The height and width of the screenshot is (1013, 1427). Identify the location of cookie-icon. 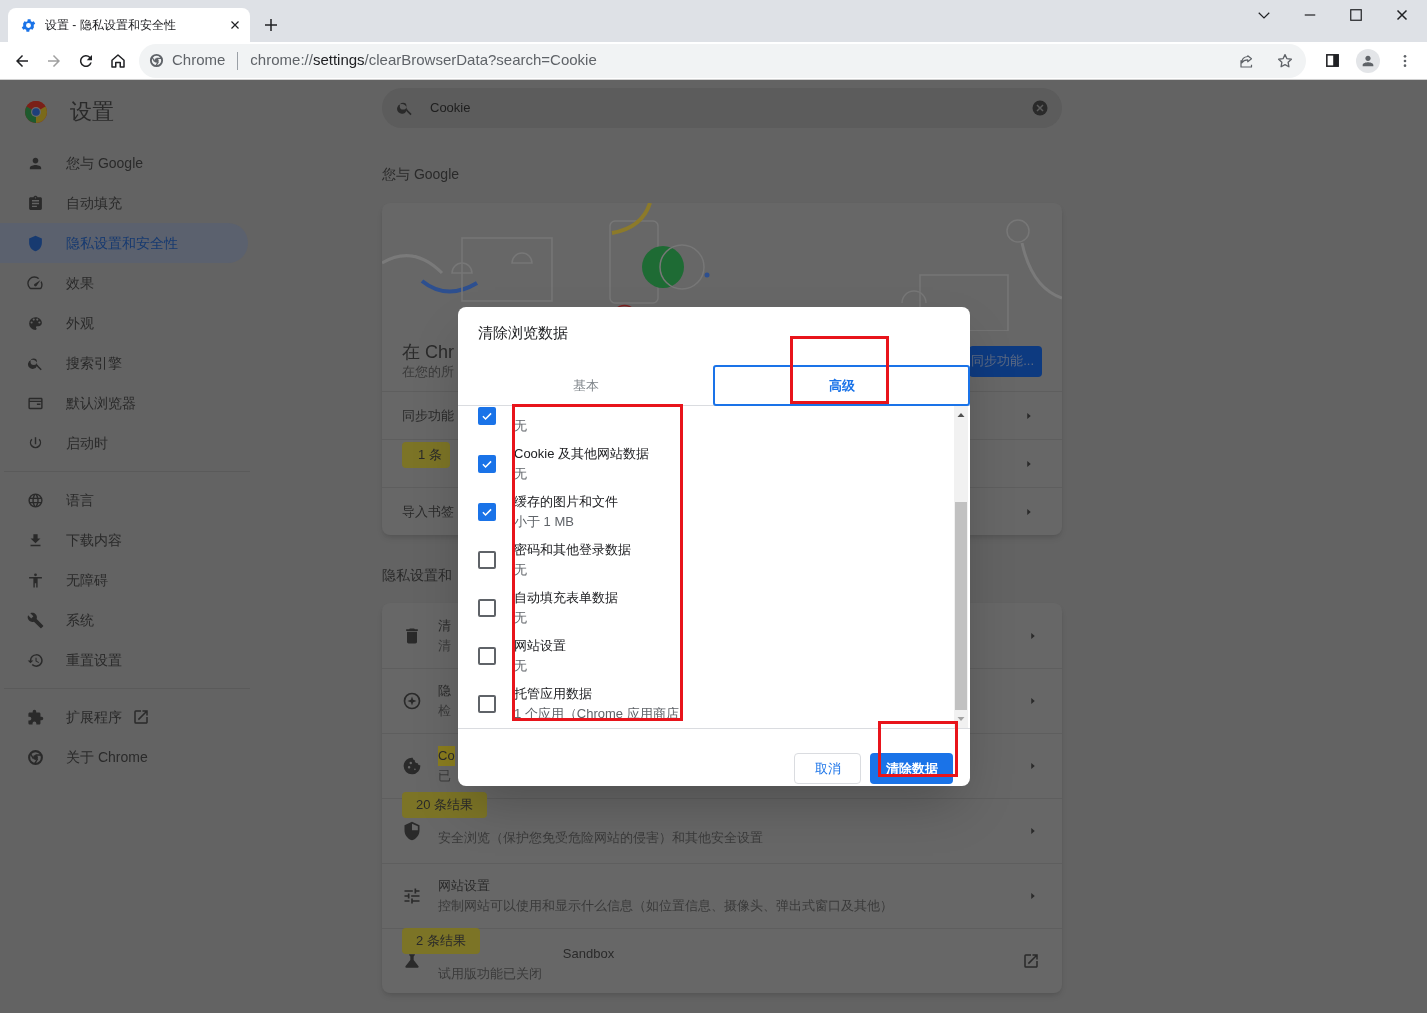
(412, 766).